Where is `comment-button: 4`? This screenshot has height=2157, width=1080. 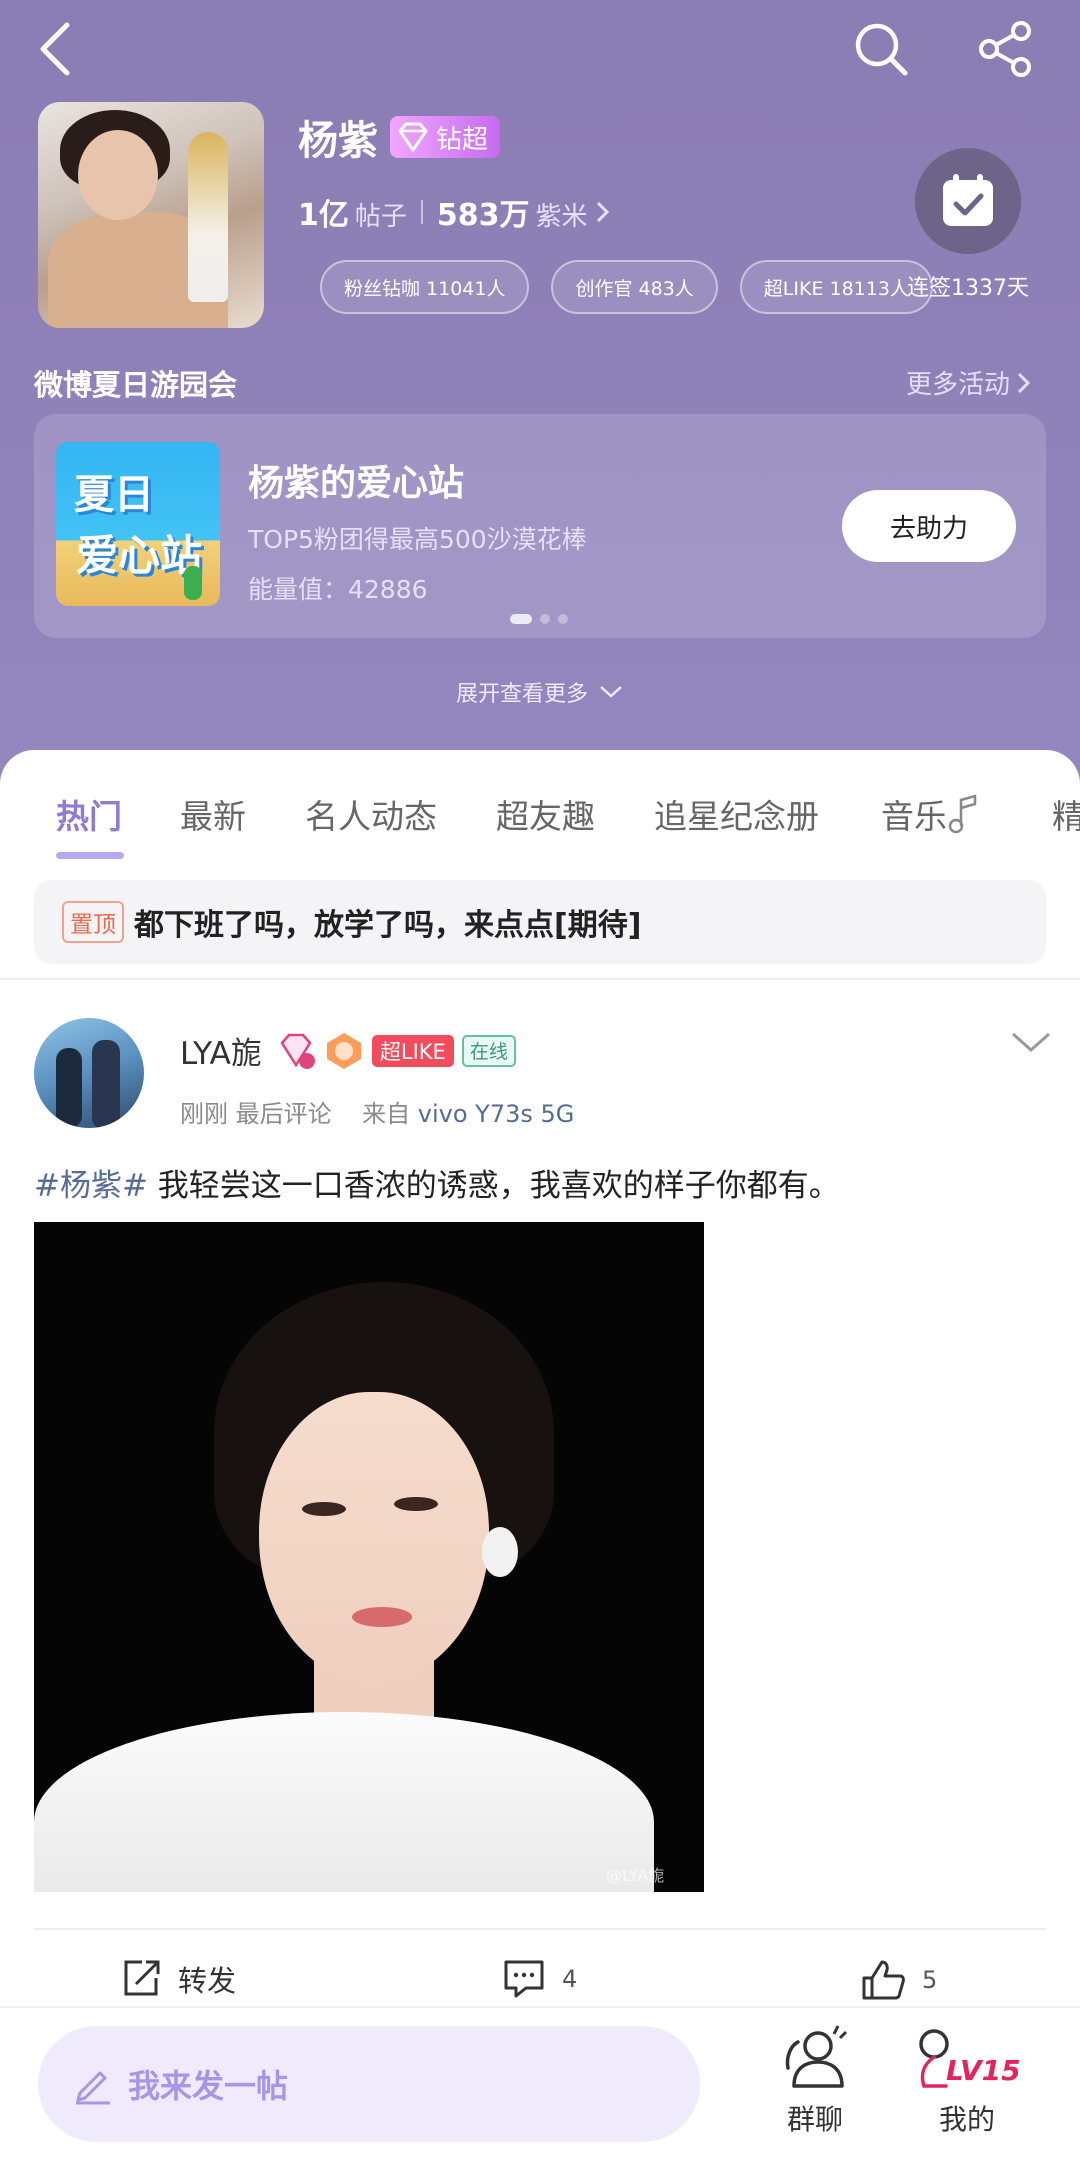
comment-button: 4 is located at coordinates (539, 1979).